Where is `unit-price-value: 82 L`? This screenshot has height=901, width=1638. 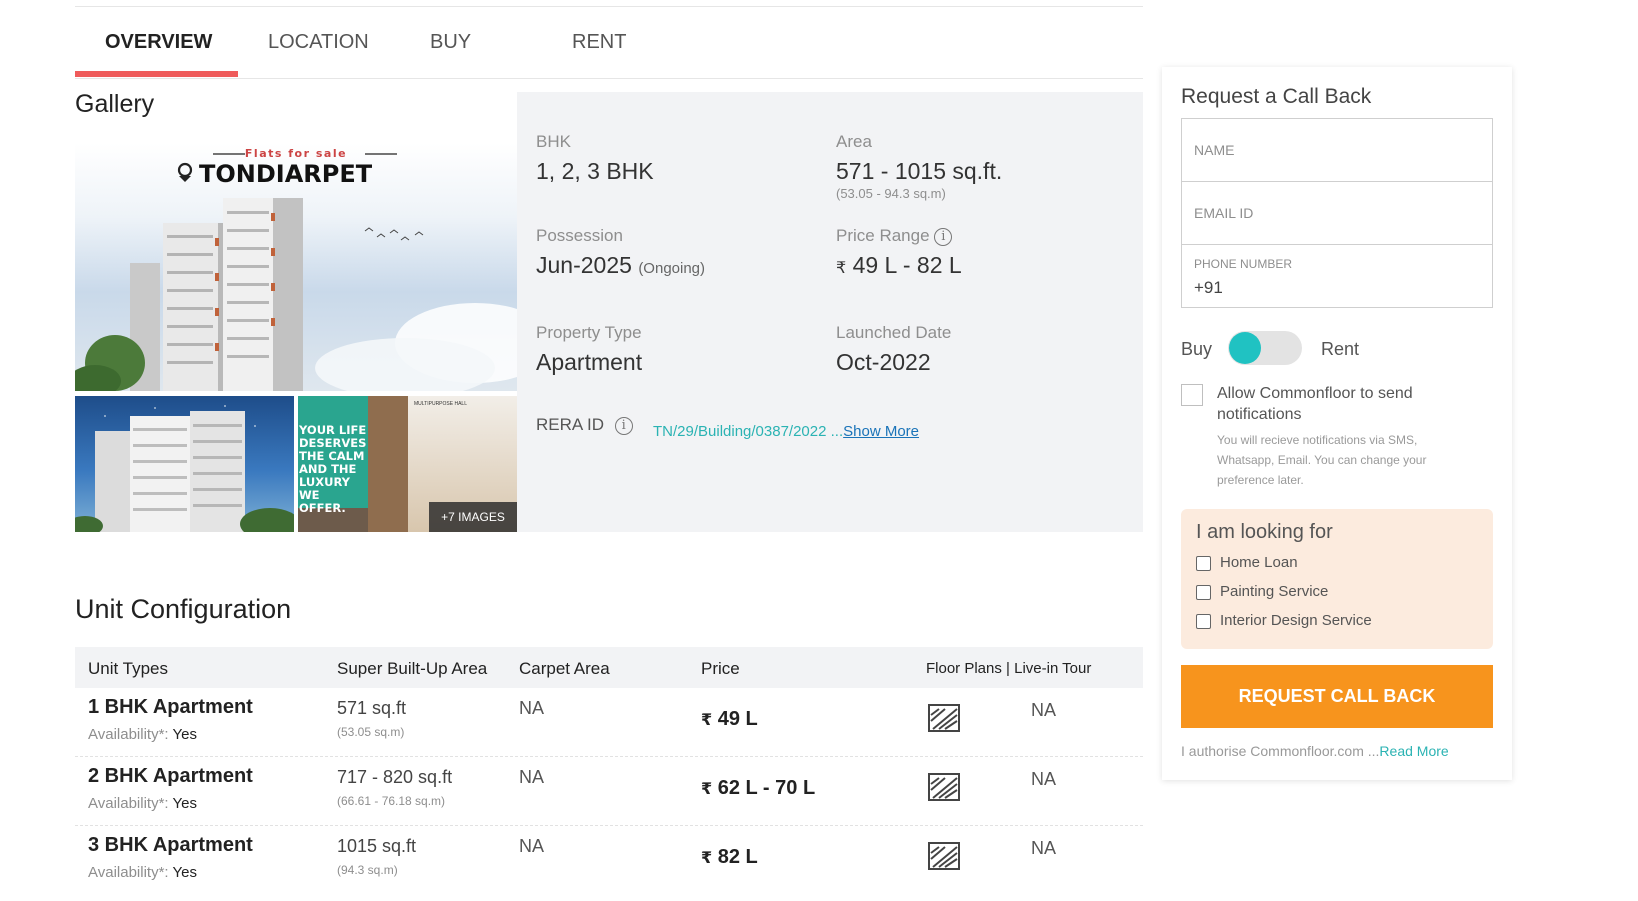
unit-price-value: 82 L is located at coordinates (737, 857).